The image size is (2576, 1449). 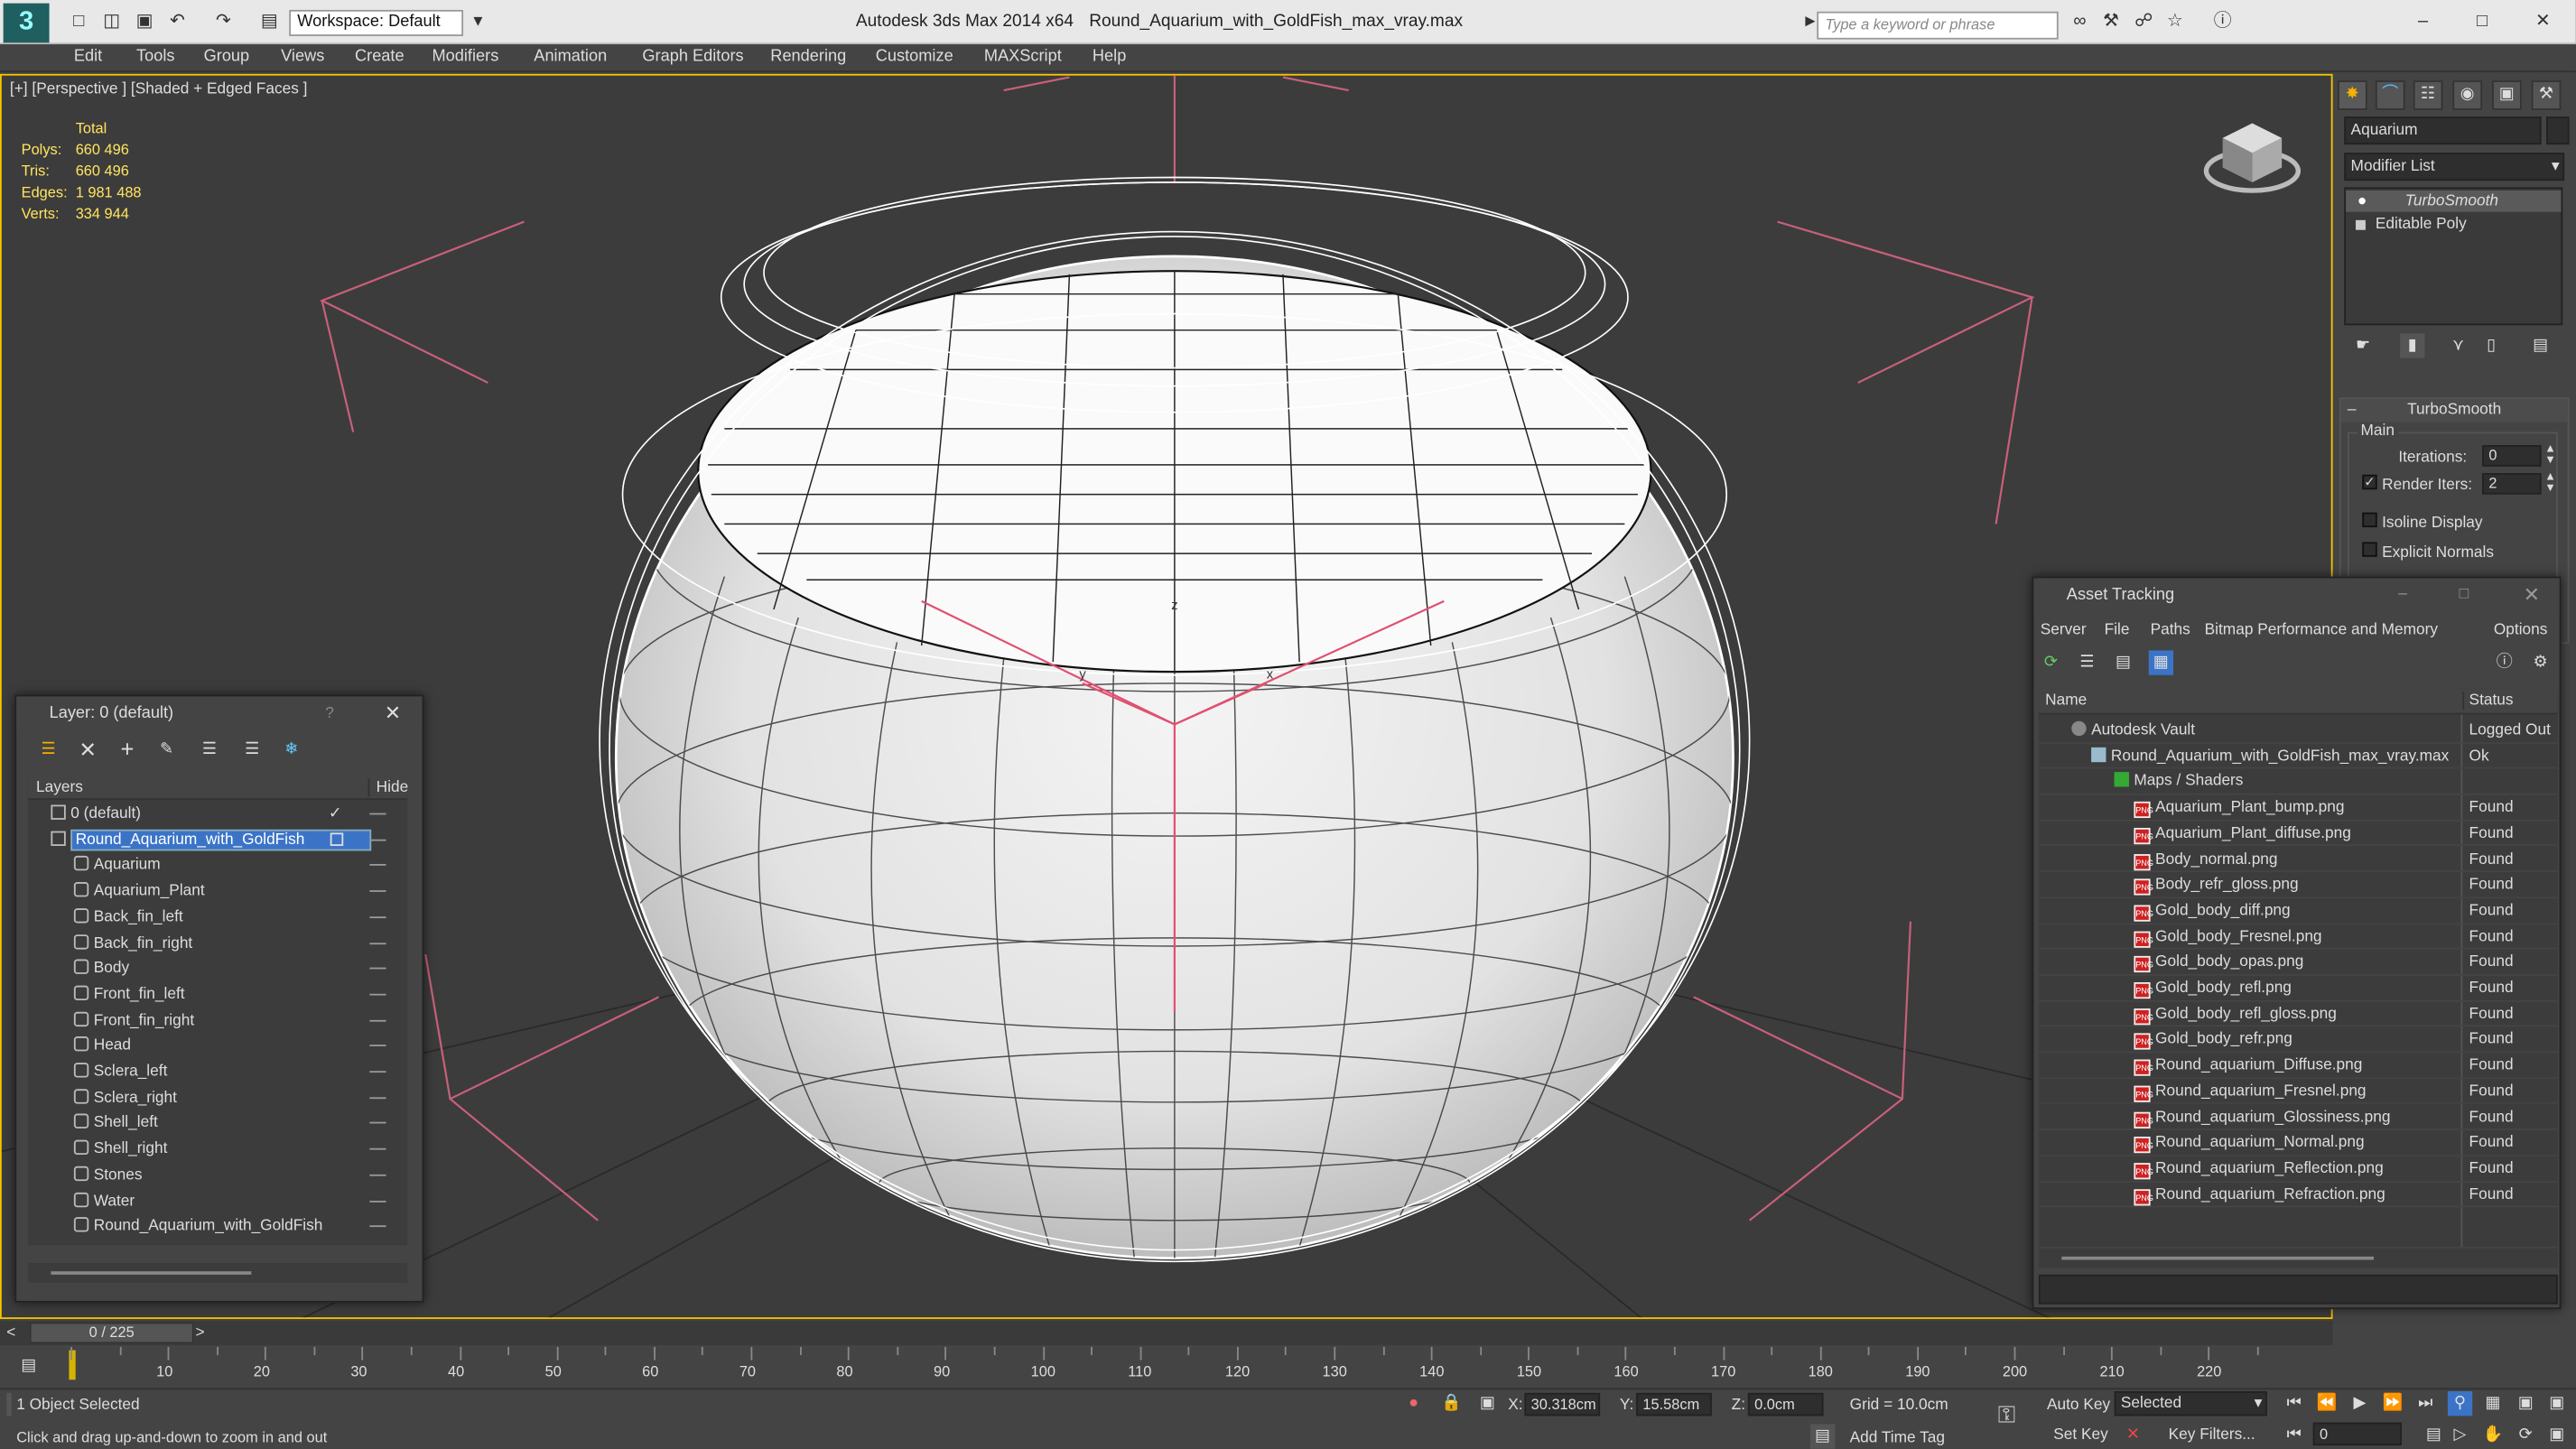 What do you see at coordinates (1938, 25) in the screenshot?
I see `search-input: Type a keyword or phrase` at bounding box center [1938, 25].